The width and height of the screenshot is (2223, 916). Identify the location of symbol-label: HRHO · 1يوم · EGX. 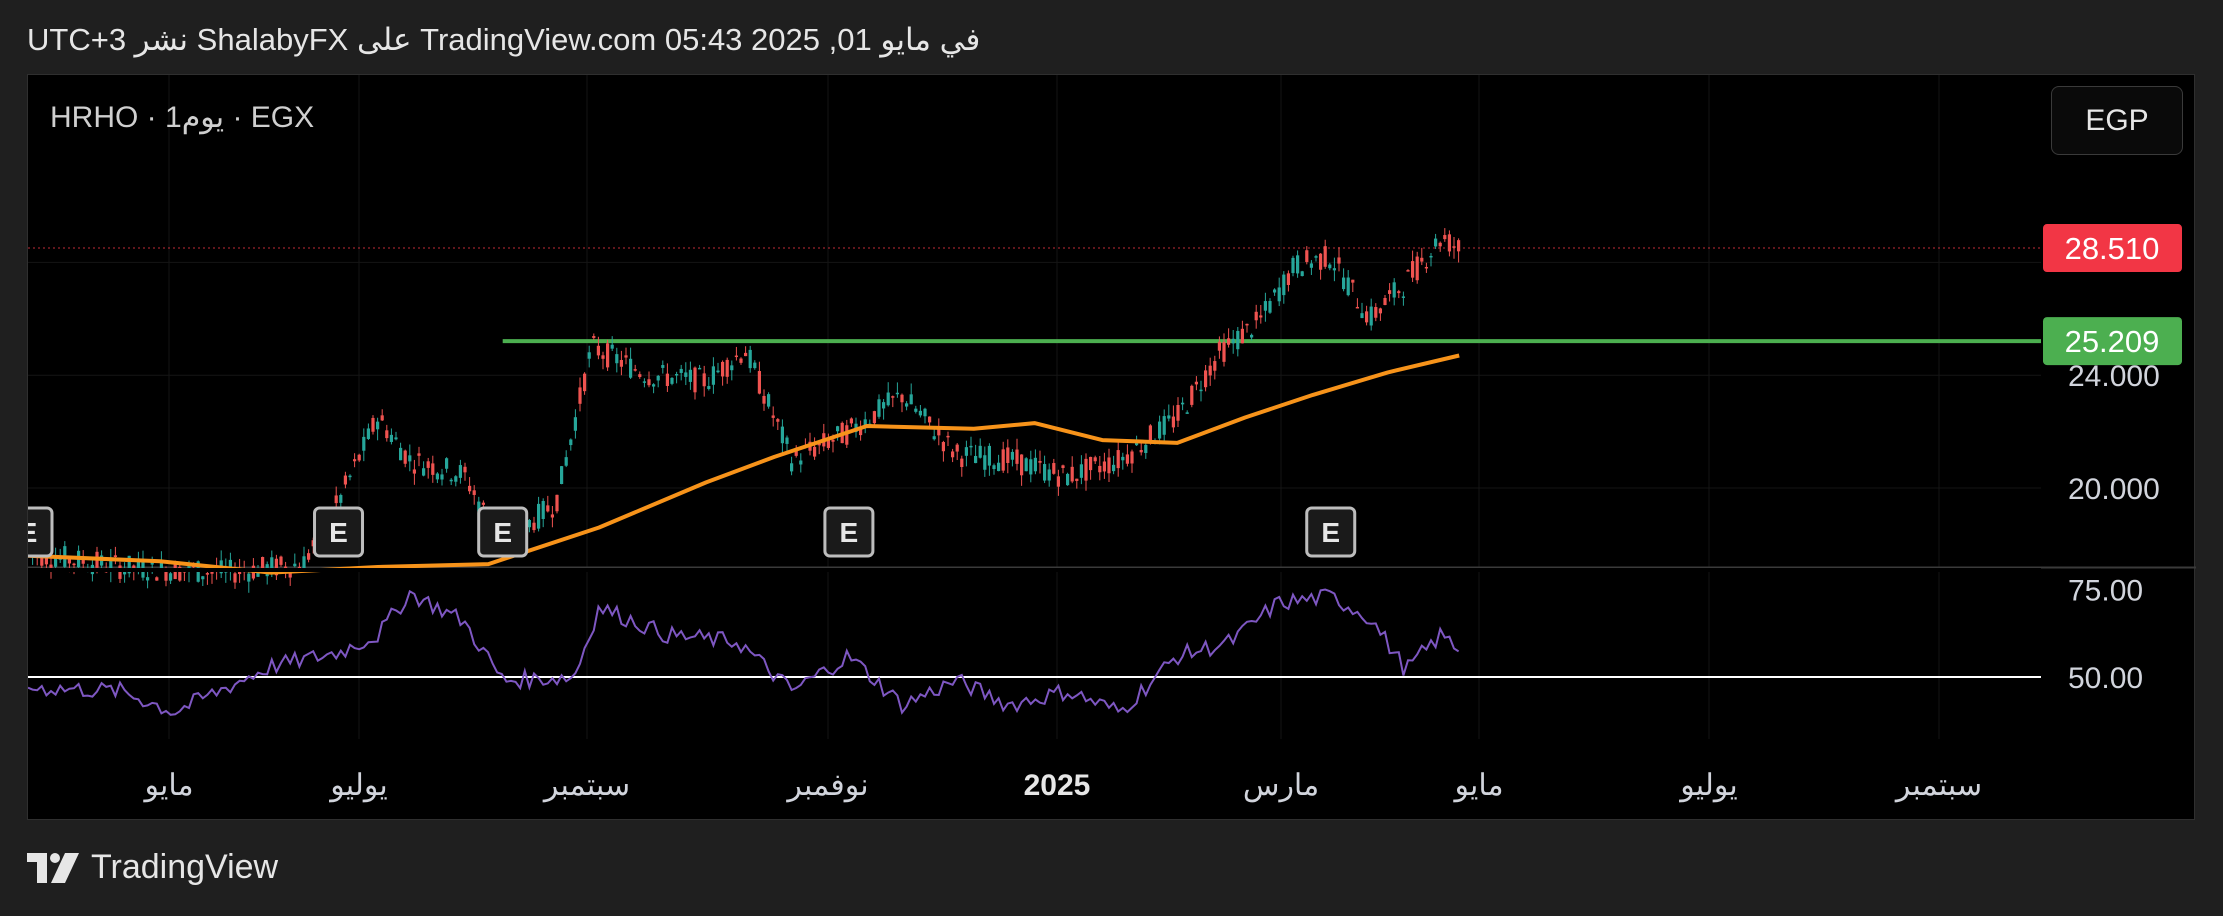
(182, 117).